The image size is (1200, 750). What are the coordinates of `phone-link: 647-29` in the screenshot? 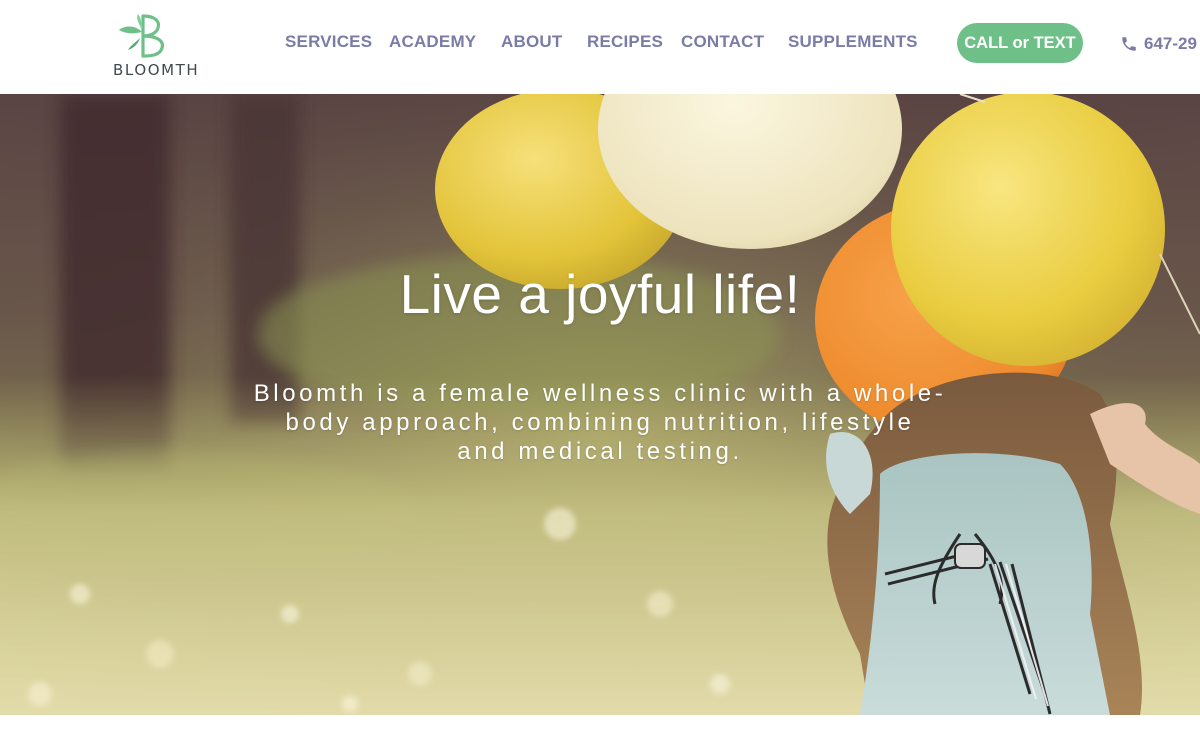 It's located at (1160, 44).